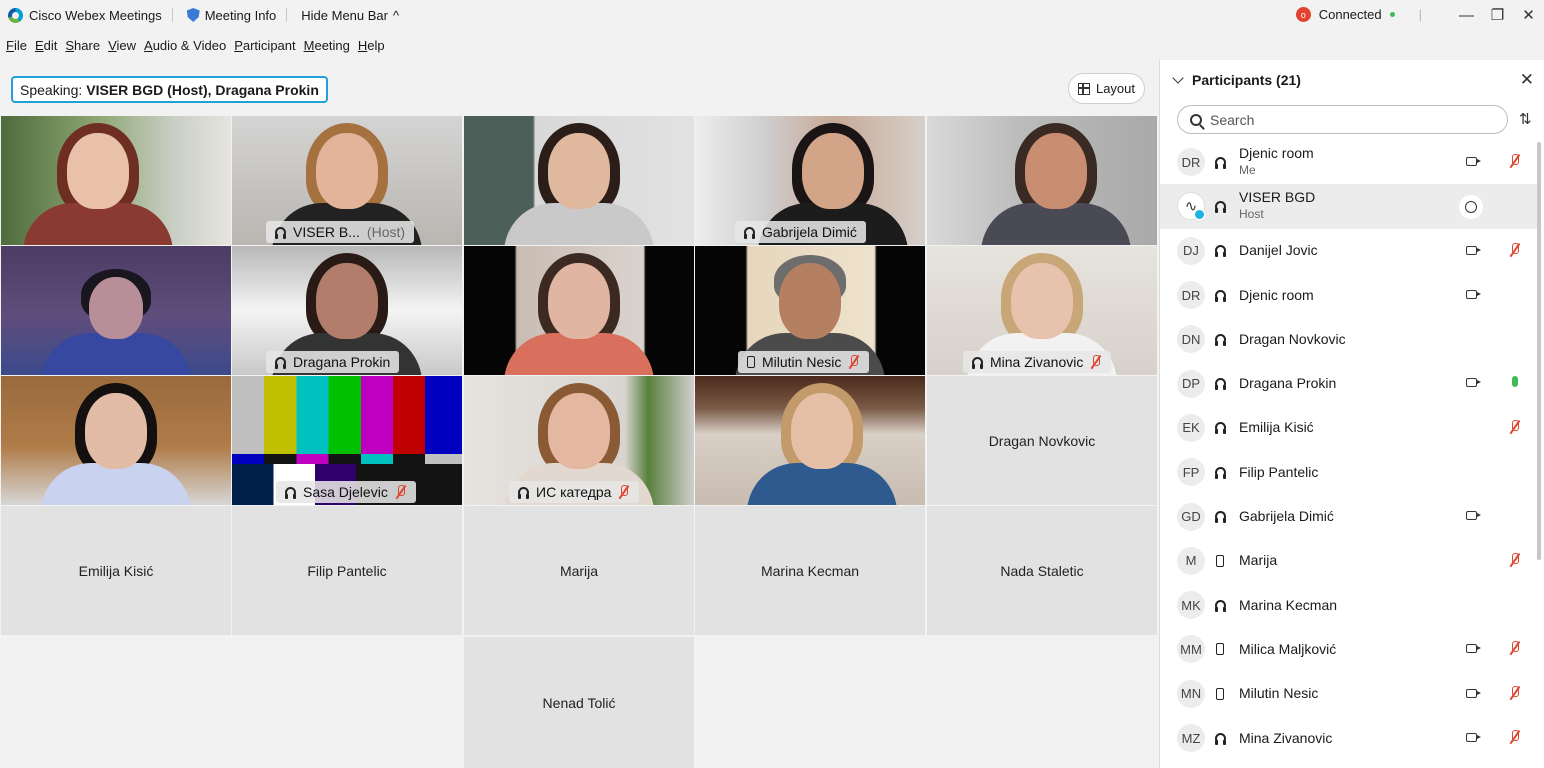 Image resolution: width=1544 pixels, height=768 pixels. What do you see at coordinates (810, 180) in the screenshot?
I see `video-tile: Gabrijela Dimić` at bounding box center [810, 180].